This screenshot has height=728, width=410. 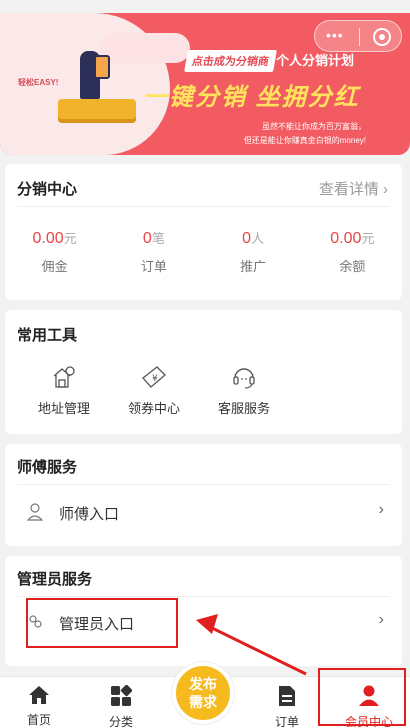 What do you see at coordinates (64, 390) in the screenshot?
I see `tool-address: 地址管理` at bounding box center [64, 390].